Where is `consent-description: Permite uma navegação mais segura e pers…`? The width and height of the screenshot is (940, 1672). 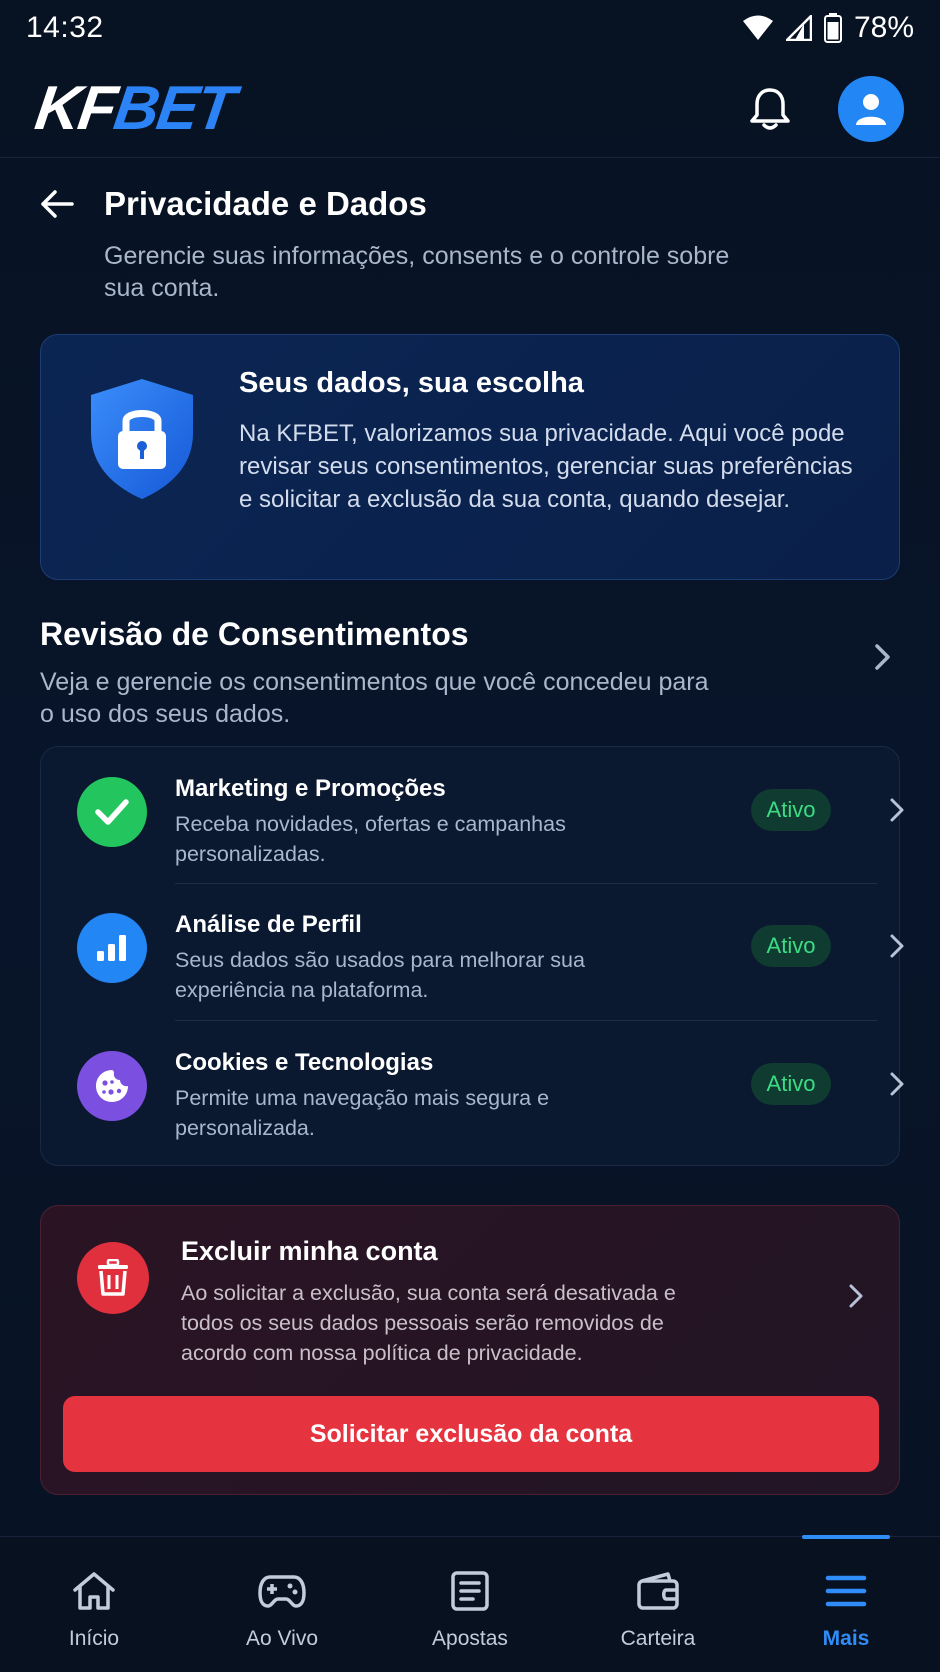
consent-description: Permite uma navegação mais segura e pers… is located at coordinates (362, 1113).